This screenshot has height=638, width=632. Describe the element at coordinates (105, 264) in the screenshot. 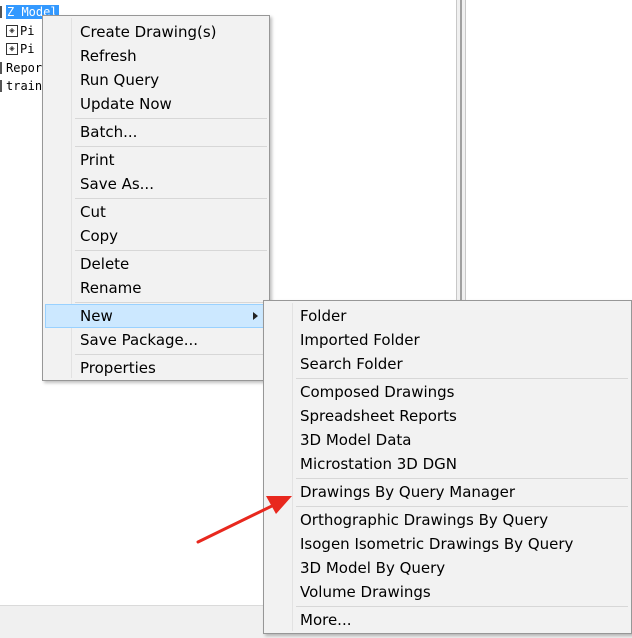

I see `menu-item-label: Delete` at that location.